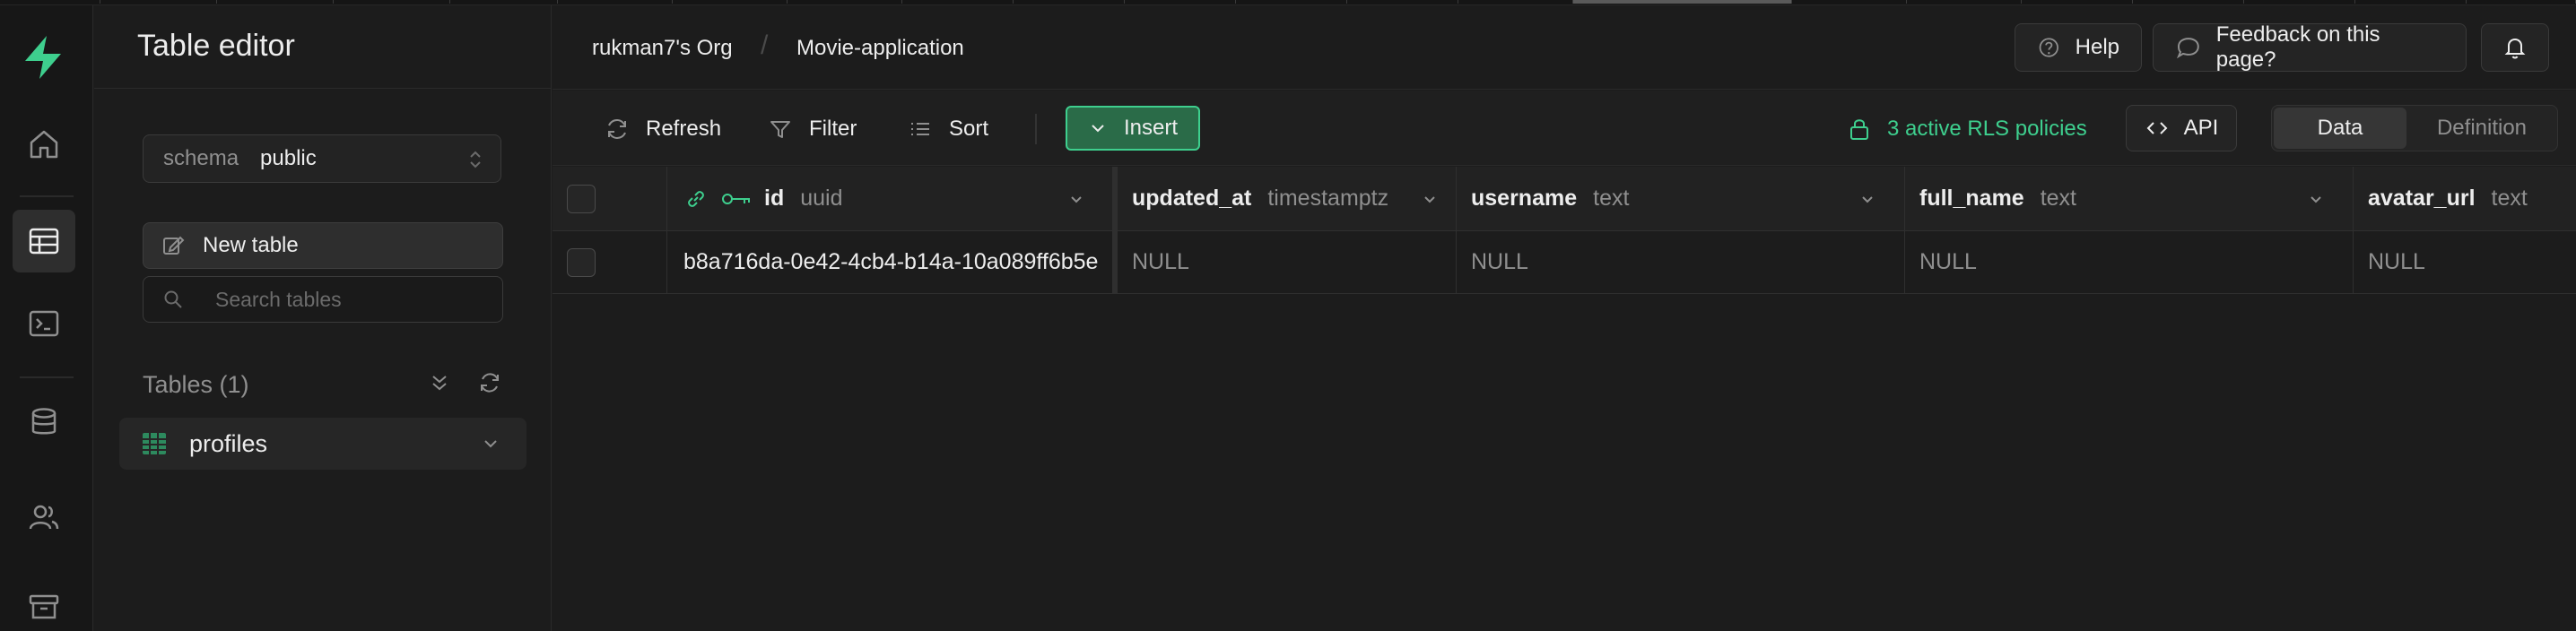  I want to click on sidebar-title: Table editor, so click(216, 46).